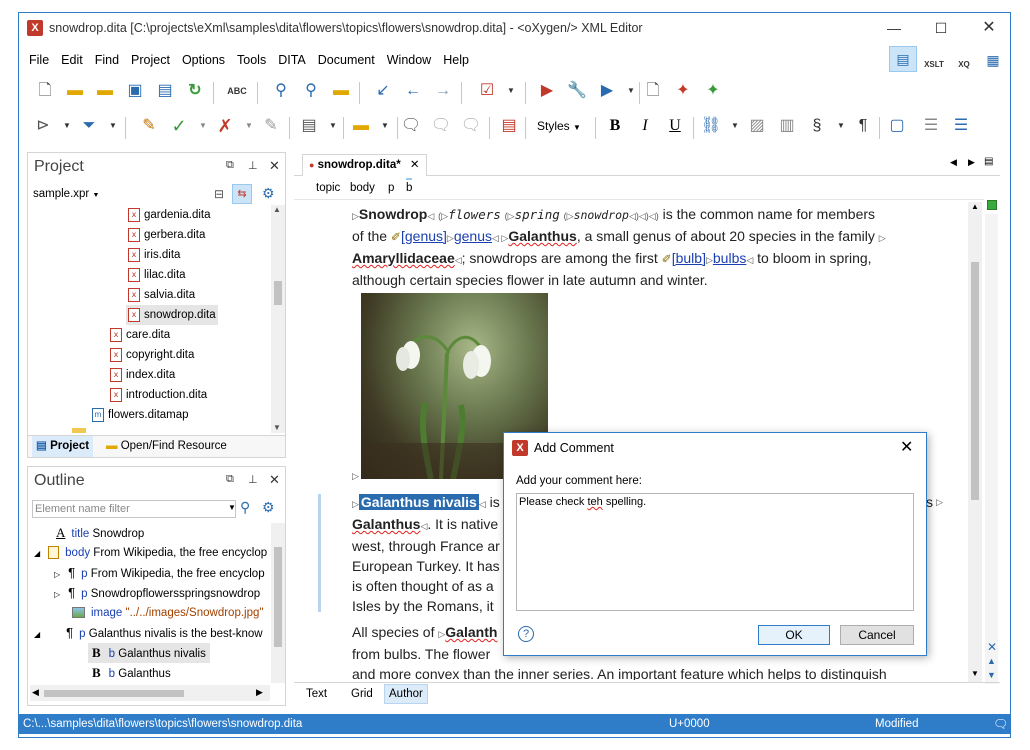 Image resolution: width=1030 pixels, height=750 pixels. What do you see at coordinates (140, 335) in the screenshot?
I see `tree-item-care: x care.dita` at bounding box center [140, 335].